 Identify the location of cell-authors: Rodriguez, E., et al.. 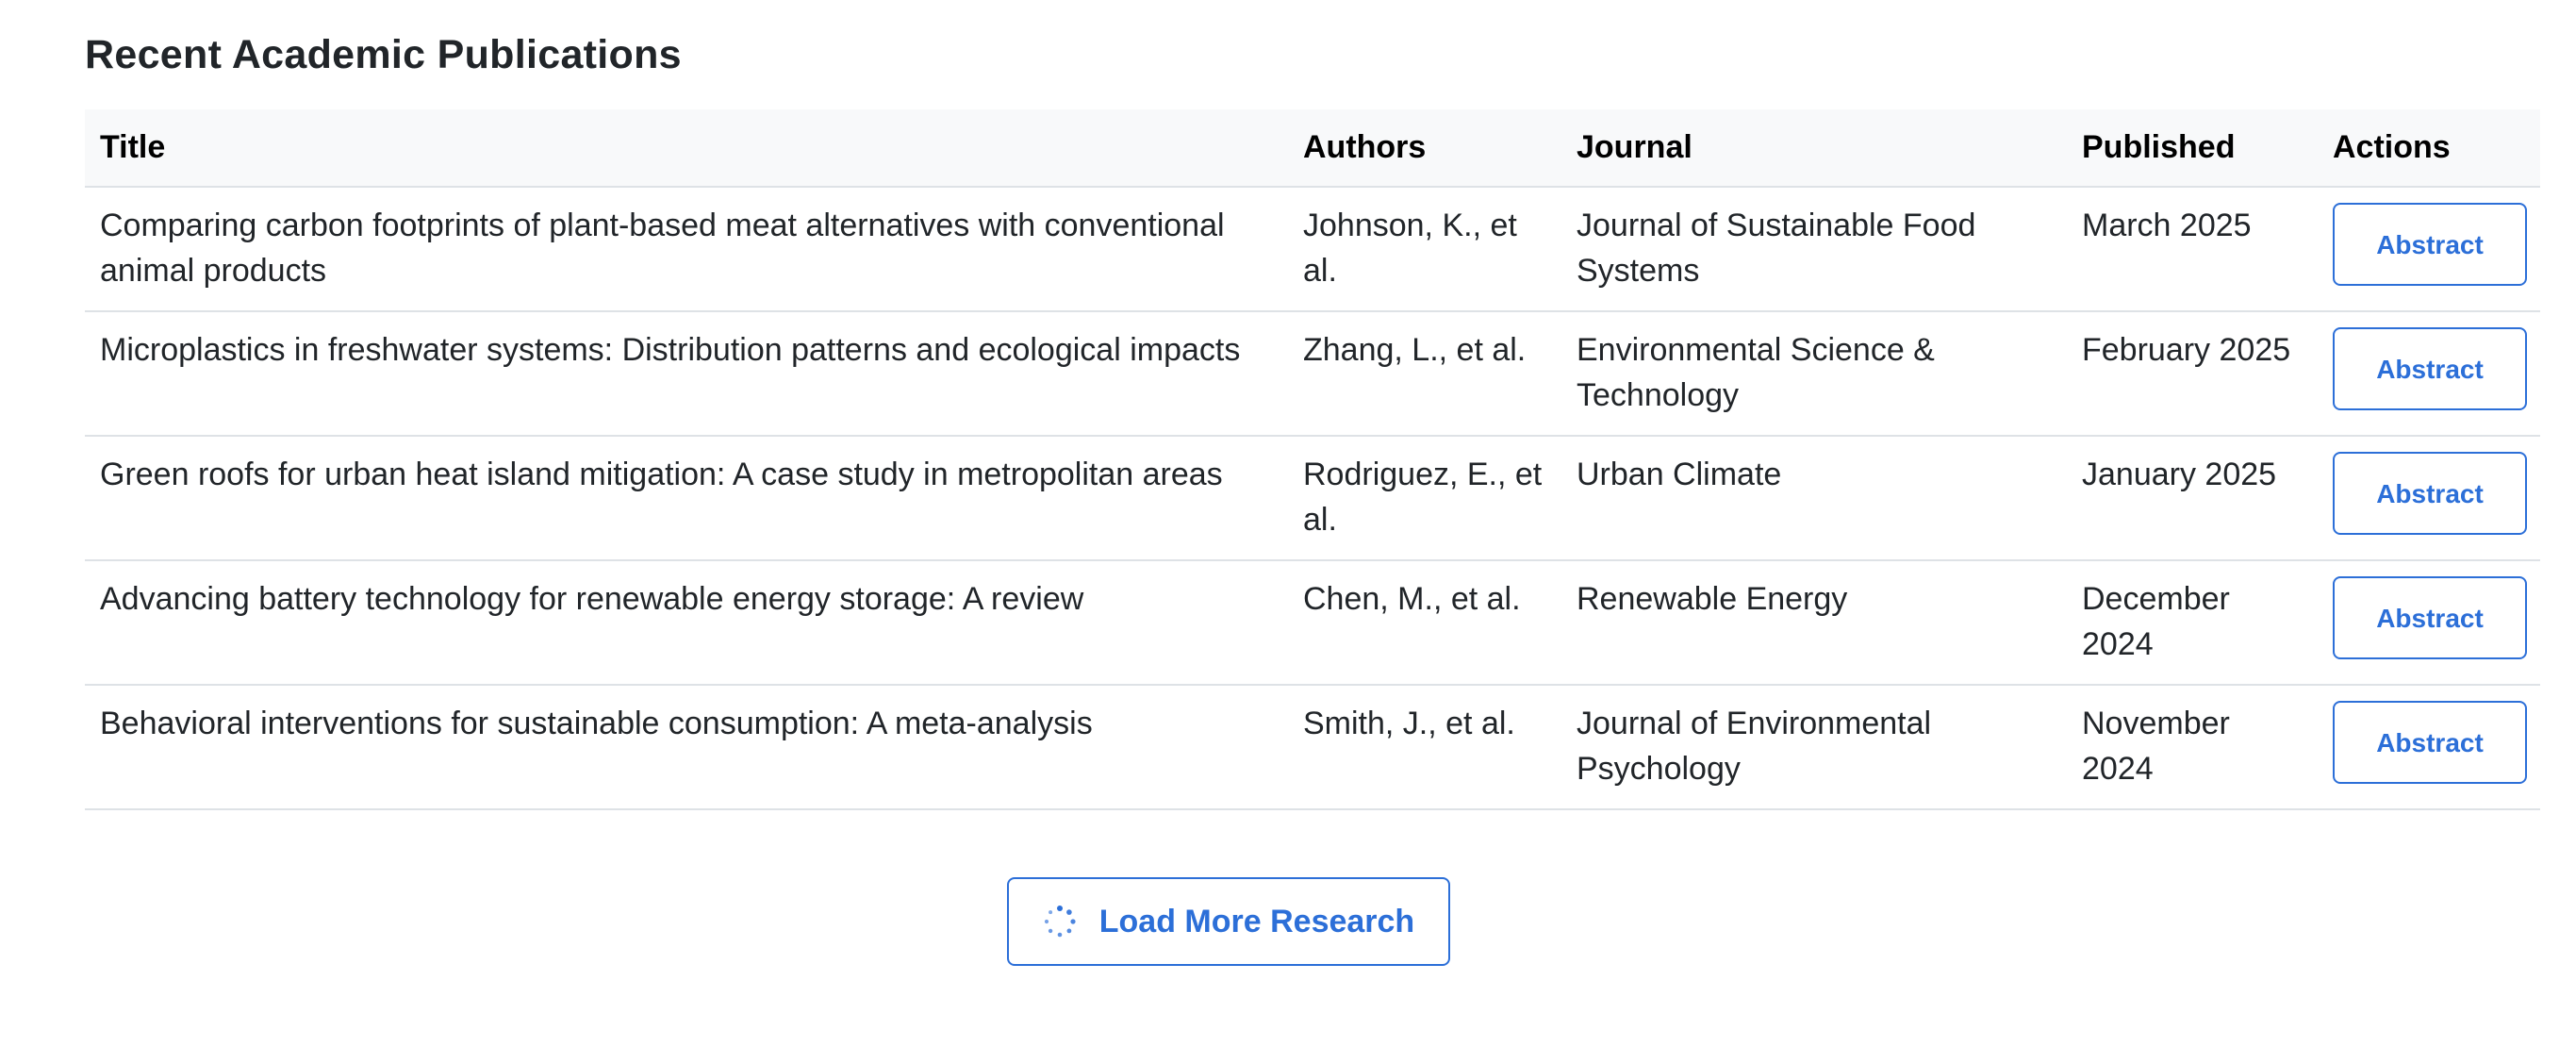
(1424, 498).